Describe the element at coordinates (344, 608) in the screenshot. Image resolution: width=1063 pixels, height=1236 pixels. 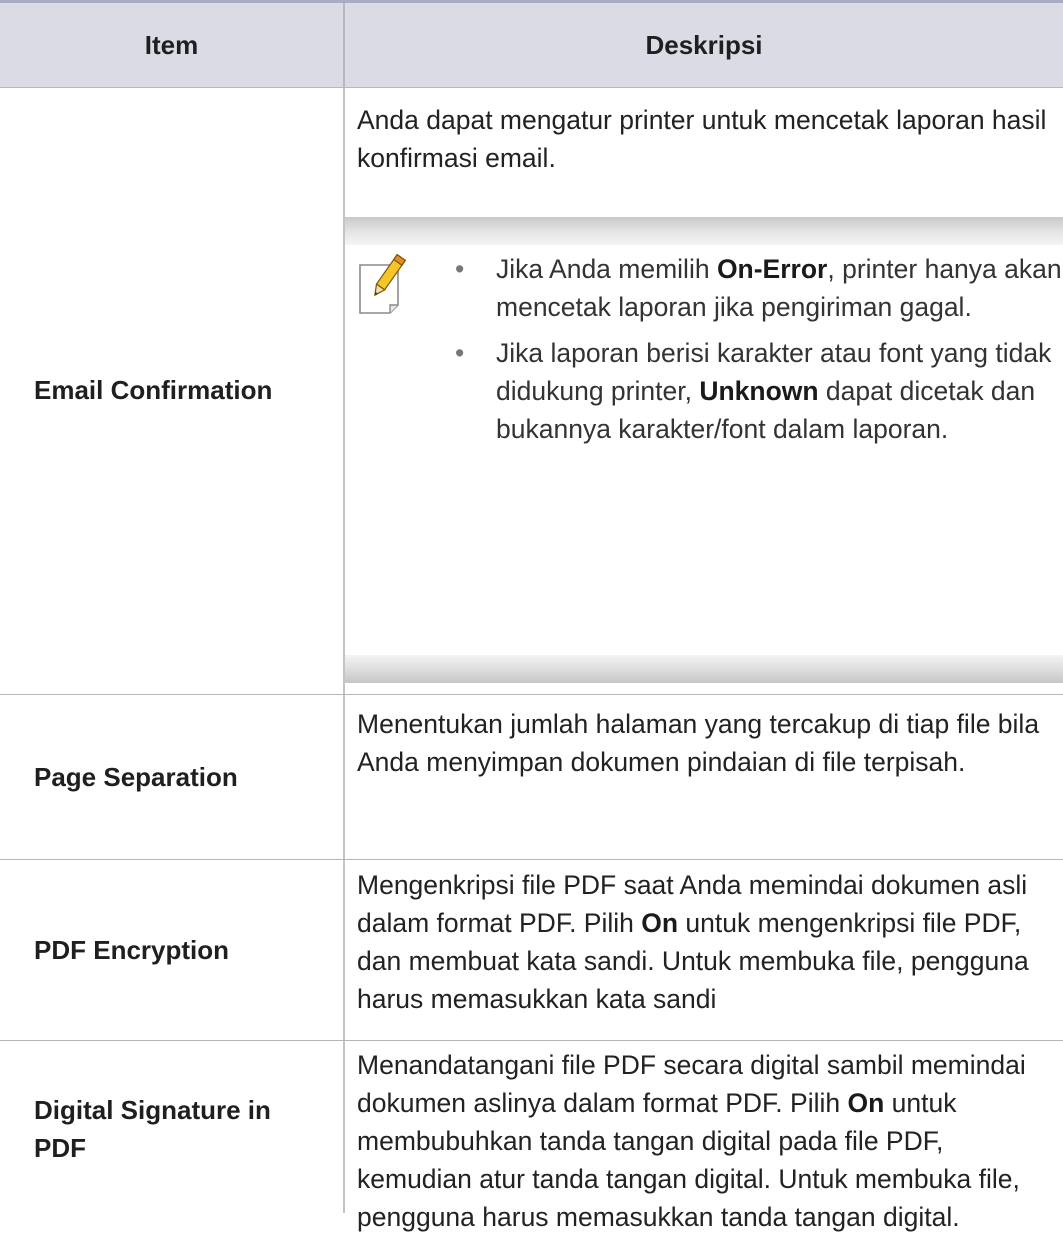
I see `column-divider` at that location.